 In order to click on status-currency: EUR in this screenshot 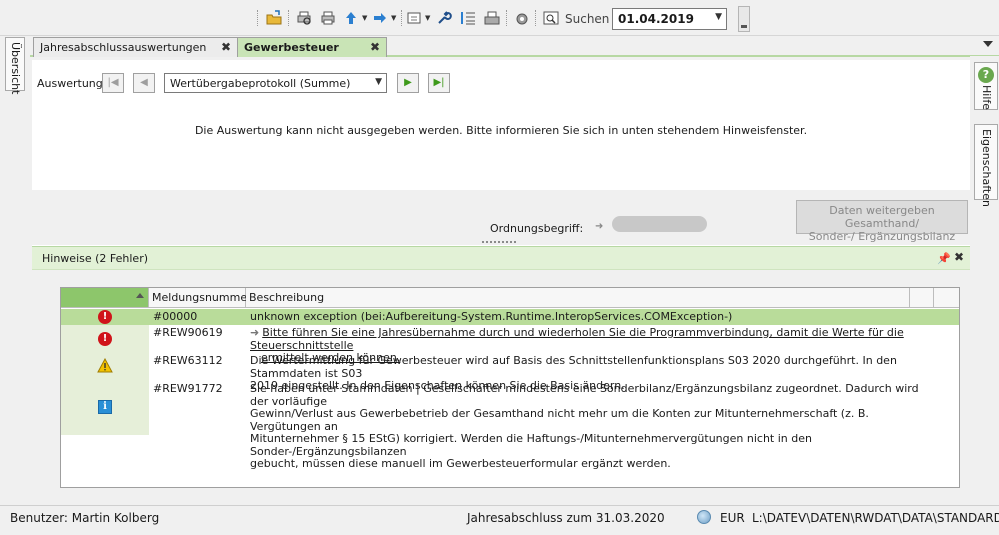, I will do `click(732, 518)`.